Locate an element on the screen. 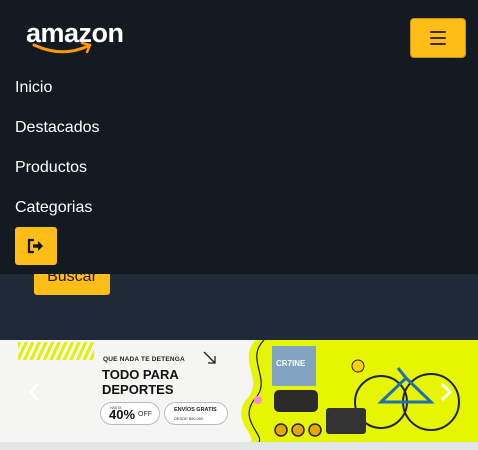  shipping-line2: DESDE $90.000 is located at coordinates (189, 418).